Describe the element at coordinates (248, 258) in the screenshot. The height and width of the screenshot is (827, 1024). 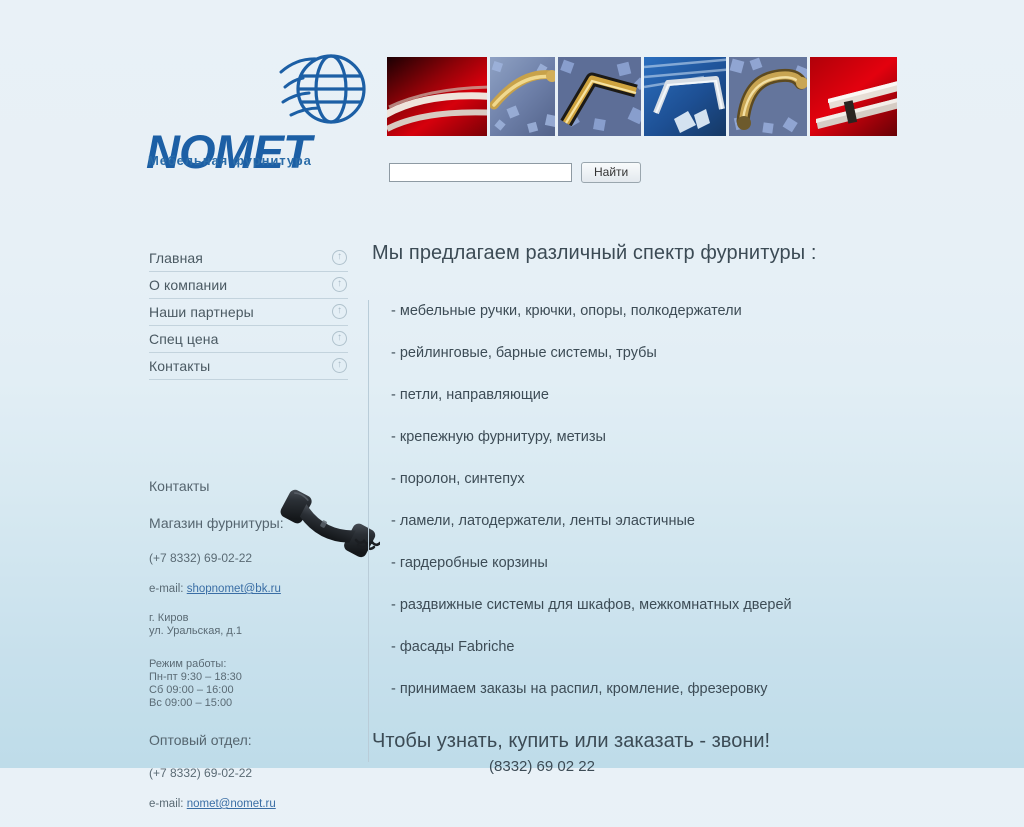
I see `nav-item-home: Главная ↑` at that location.